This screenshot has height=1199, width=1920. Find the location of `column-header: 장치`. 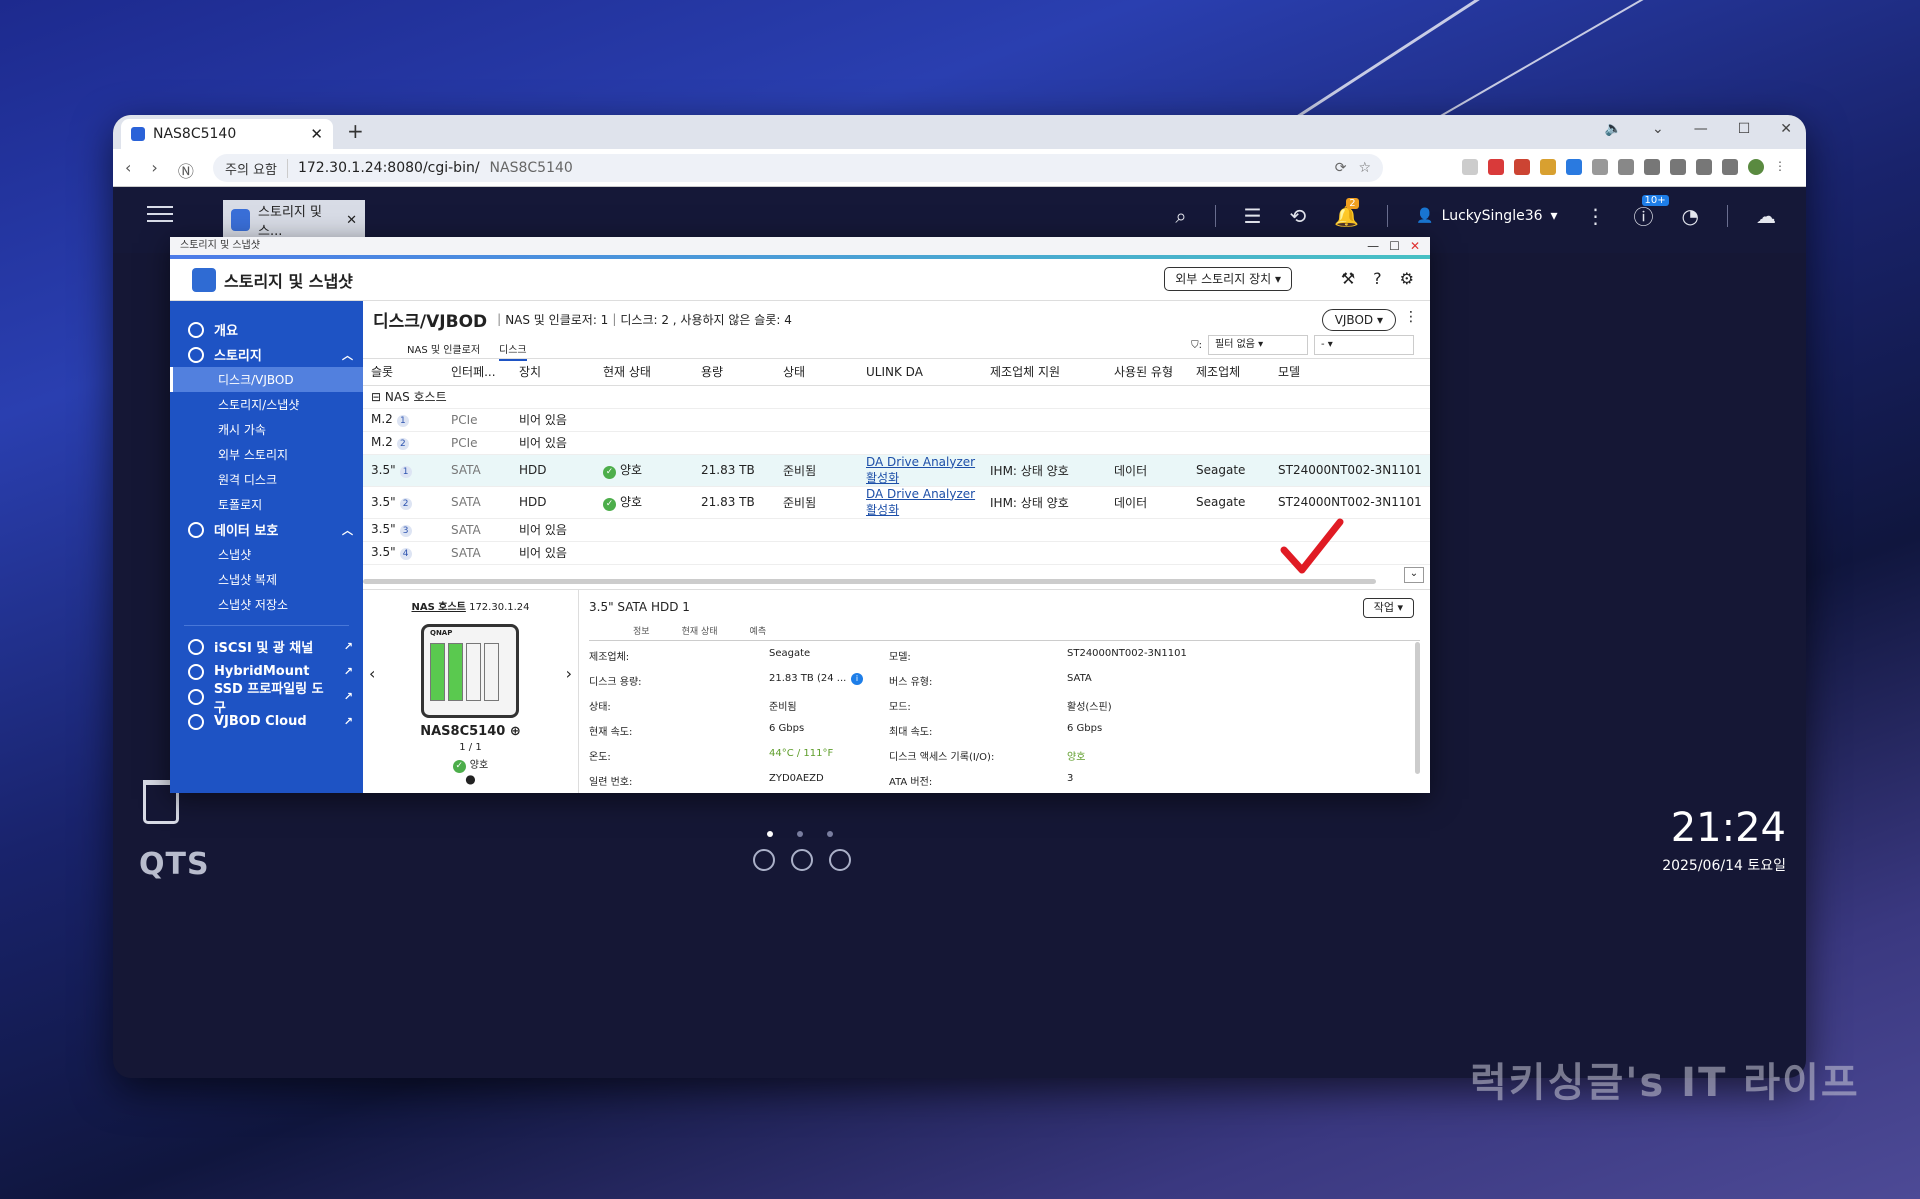

column-header: 장치 is located at coordinates (553, 372).